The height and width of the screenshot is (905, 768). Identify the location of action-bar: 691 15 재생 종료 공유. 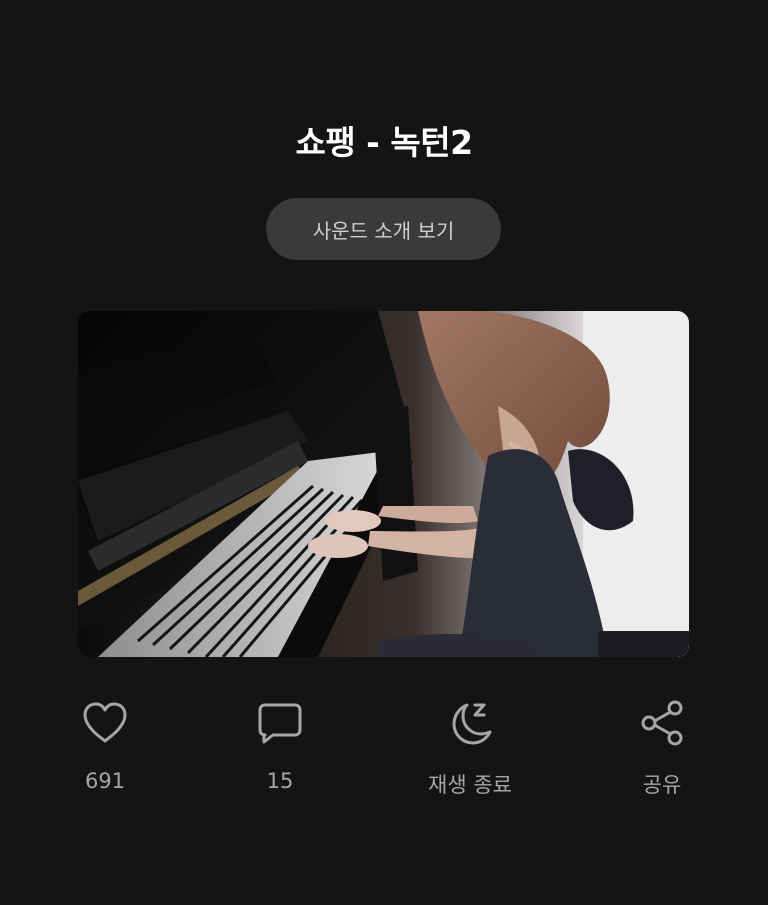
(384, 750).